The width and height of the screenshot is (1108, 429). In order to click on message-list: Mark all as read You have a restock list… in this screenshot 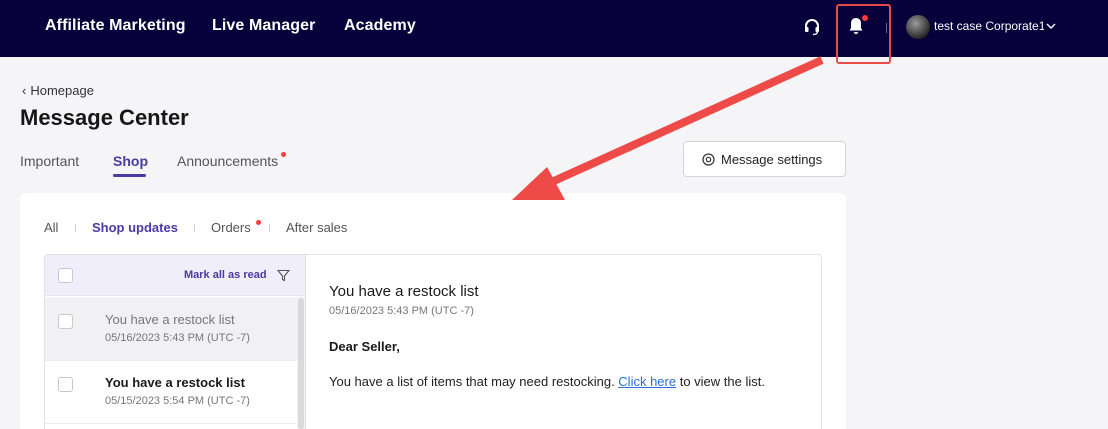, I will do `click(175, 341)`.